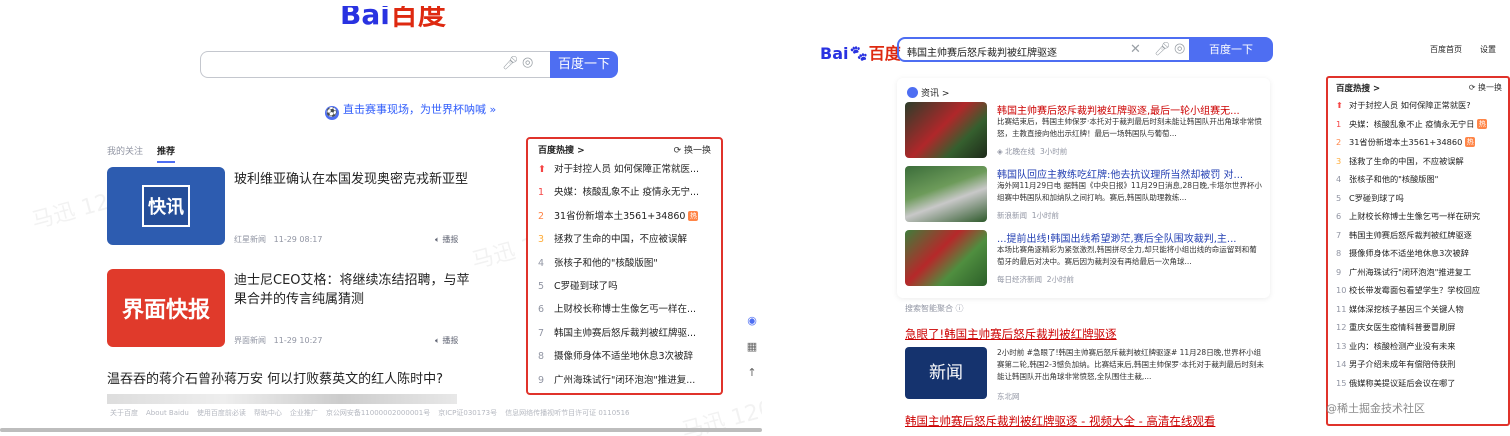  Describe the element at coordinates (420, 109) in the screenshot. I see `promo-text: 直击赛事现场，为世界杯呐喊 »` at that location.